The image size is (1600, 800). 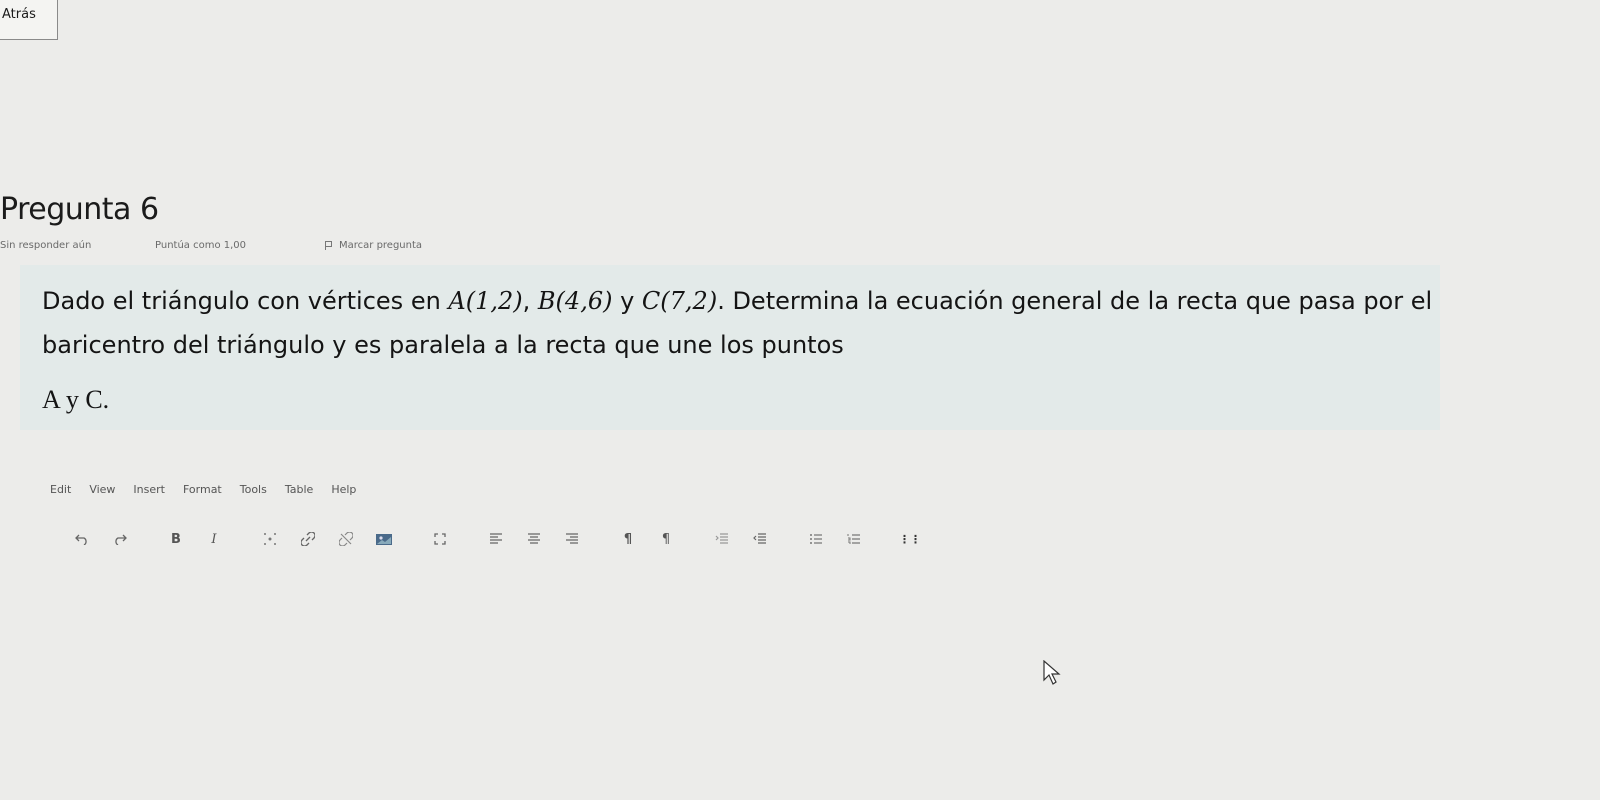 I want to click on connector: y, so click(x=627, y=301).